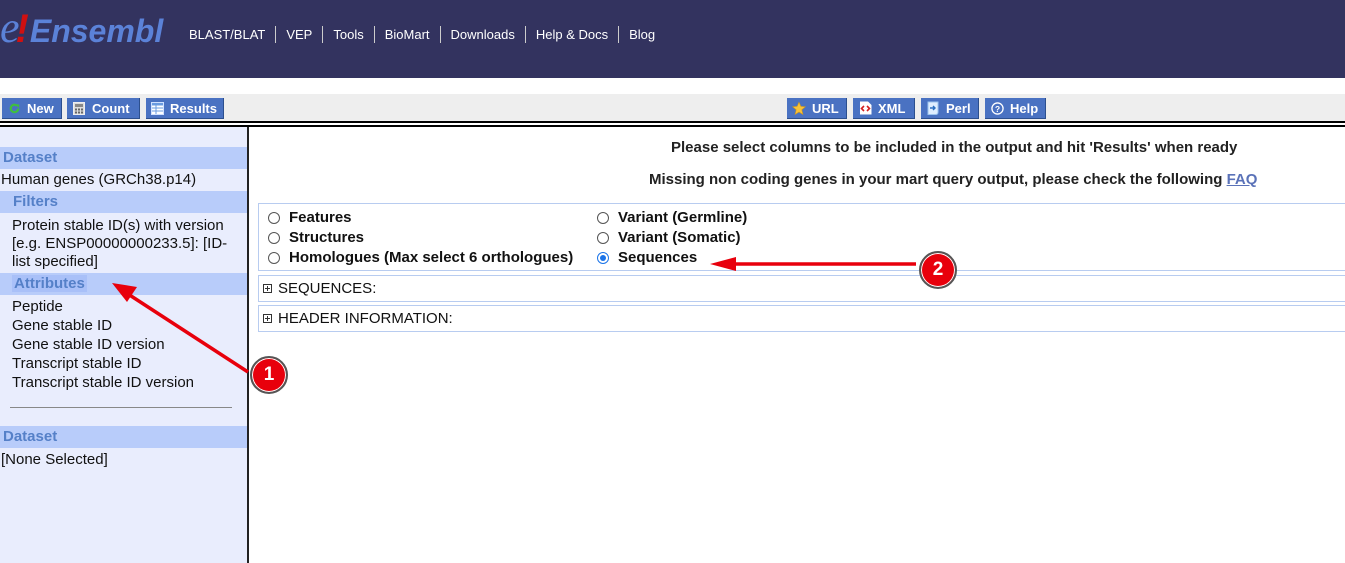 The width and height of the screenshot is (1345, 563). What do you see at coordinates (79, 108) in the screenshot?
I see `calculator-icon` at bounding box center [79, 108].